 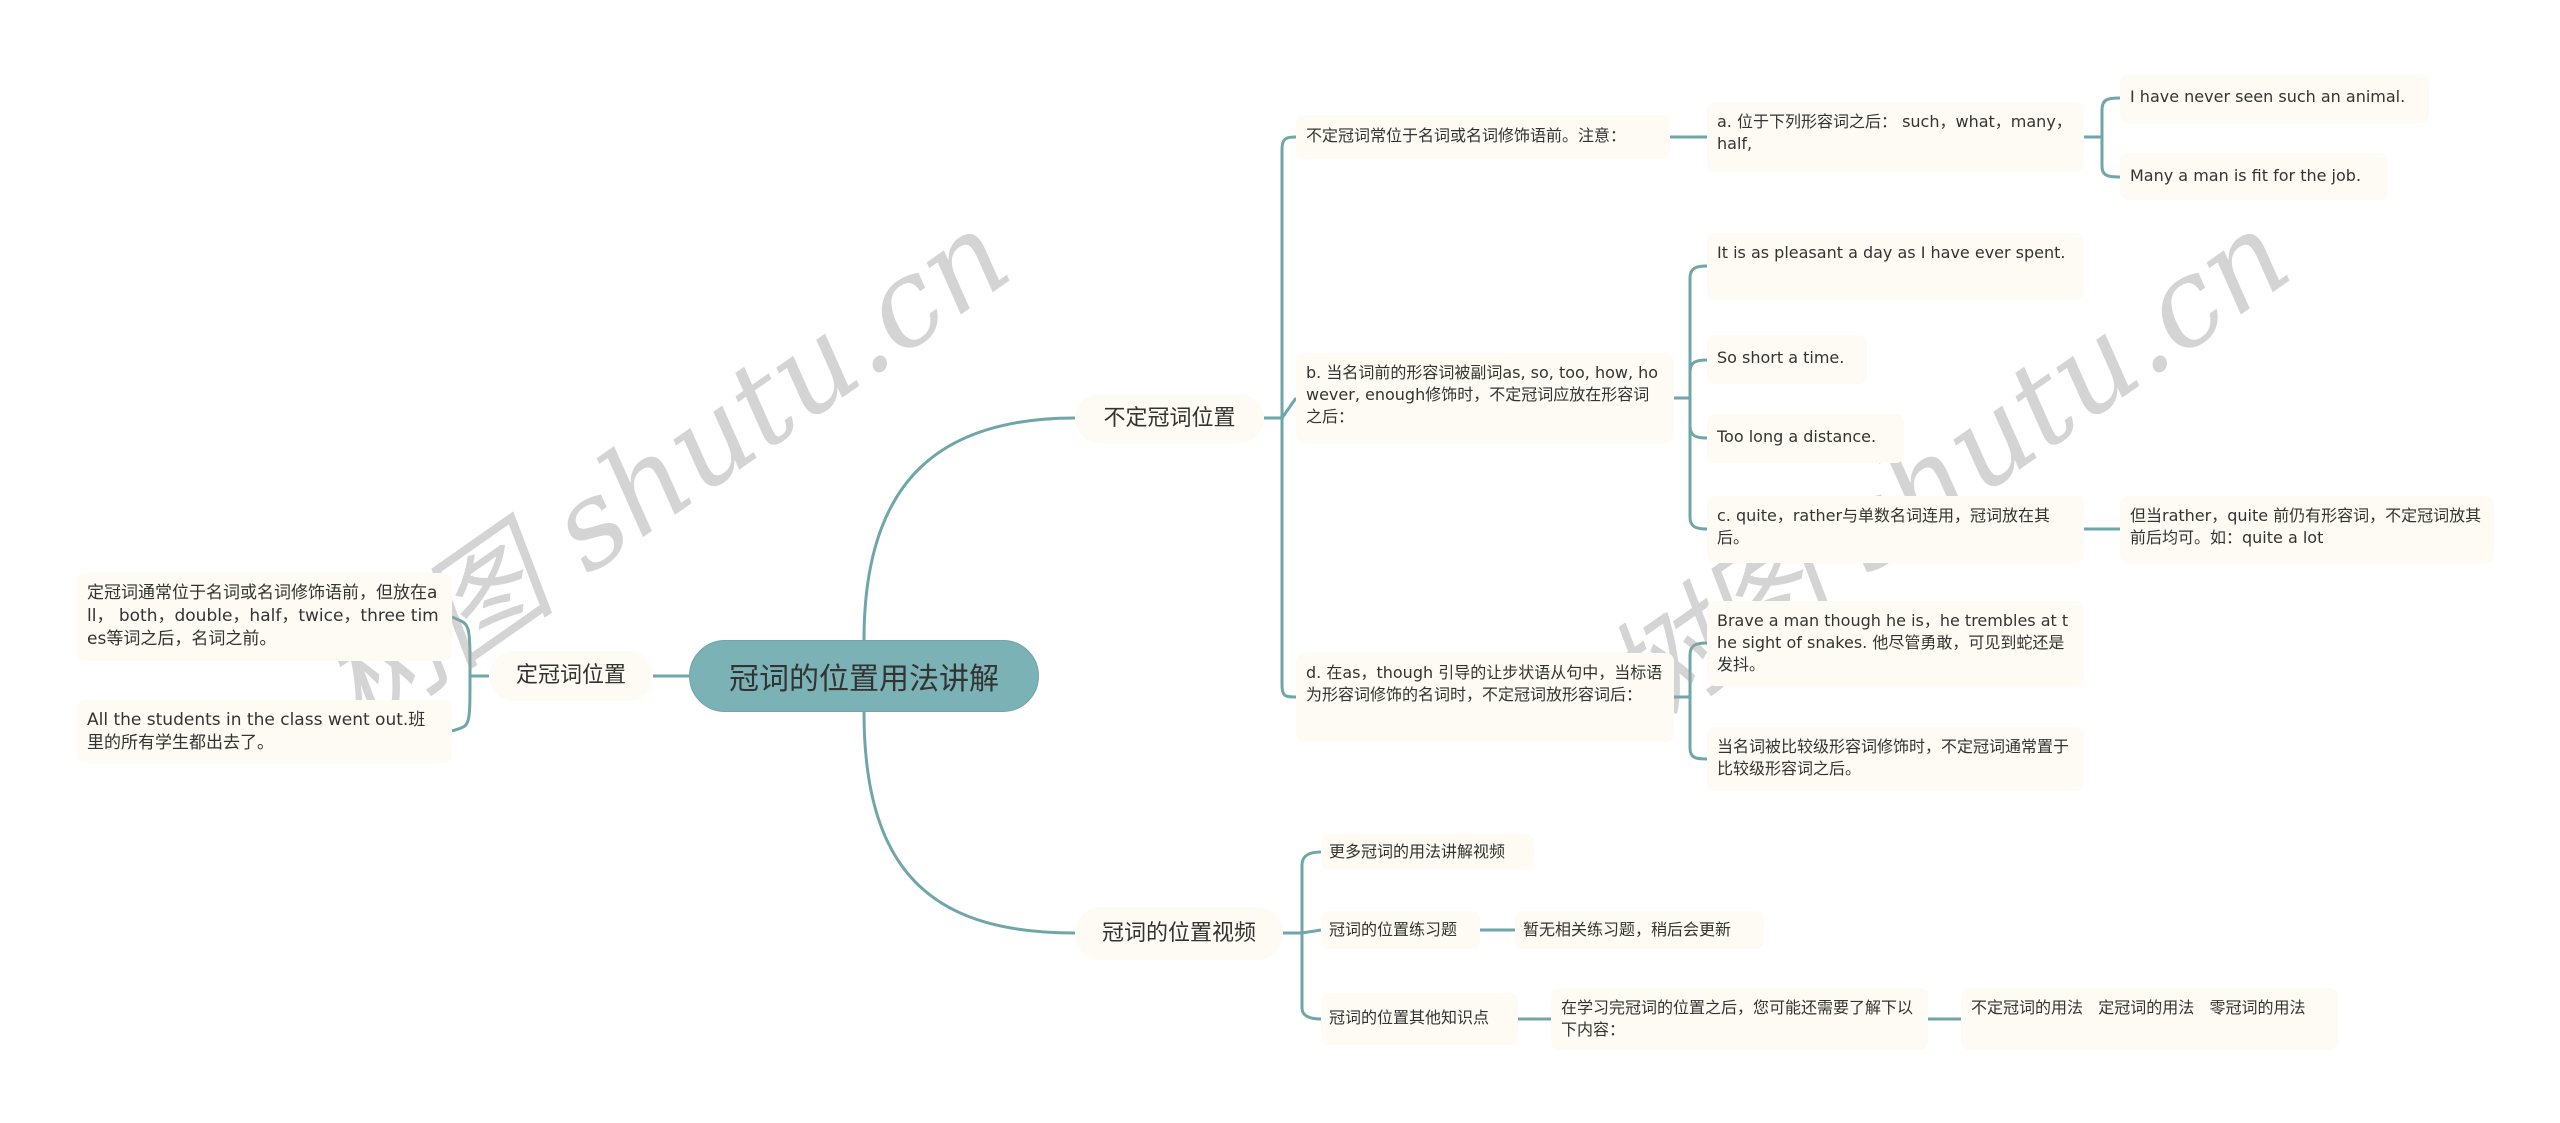 I want to click on link-b-children, so click(x=1691, y=397).